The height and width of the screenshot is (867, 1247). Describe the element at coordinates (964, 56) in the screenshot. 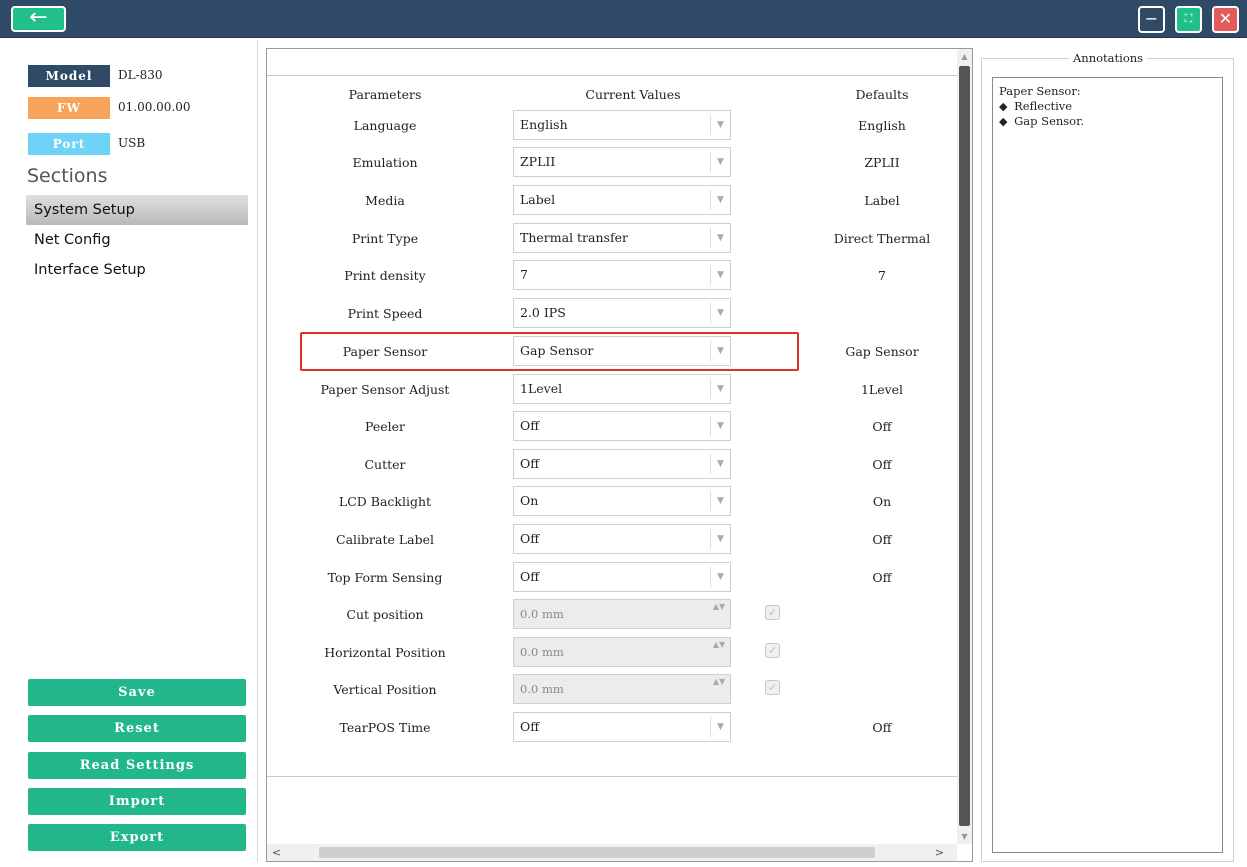

I see `scroll-up-icon: ▲` at that location.